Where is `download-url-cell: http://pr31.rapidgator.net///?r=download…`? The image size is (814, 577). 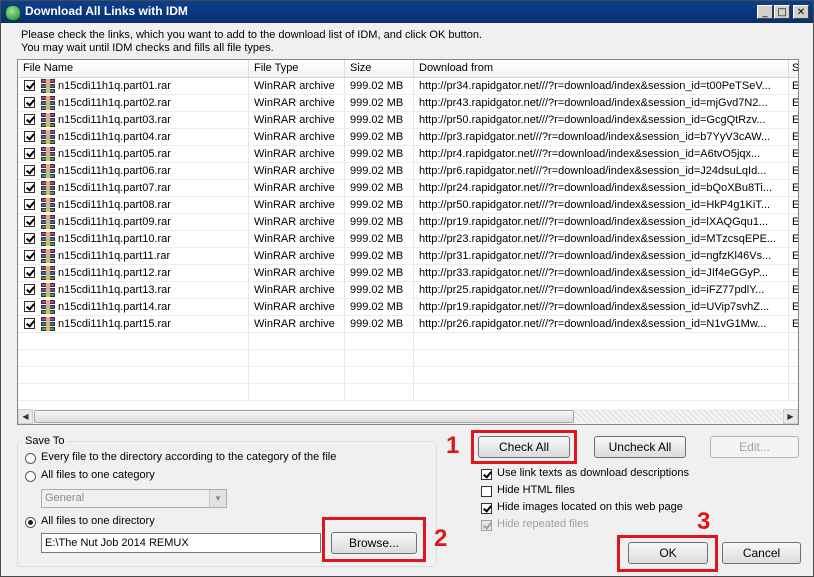
download-url-cell: http://pr31.rapidgator.net///?r=download… is located at coordinates (601, 256).